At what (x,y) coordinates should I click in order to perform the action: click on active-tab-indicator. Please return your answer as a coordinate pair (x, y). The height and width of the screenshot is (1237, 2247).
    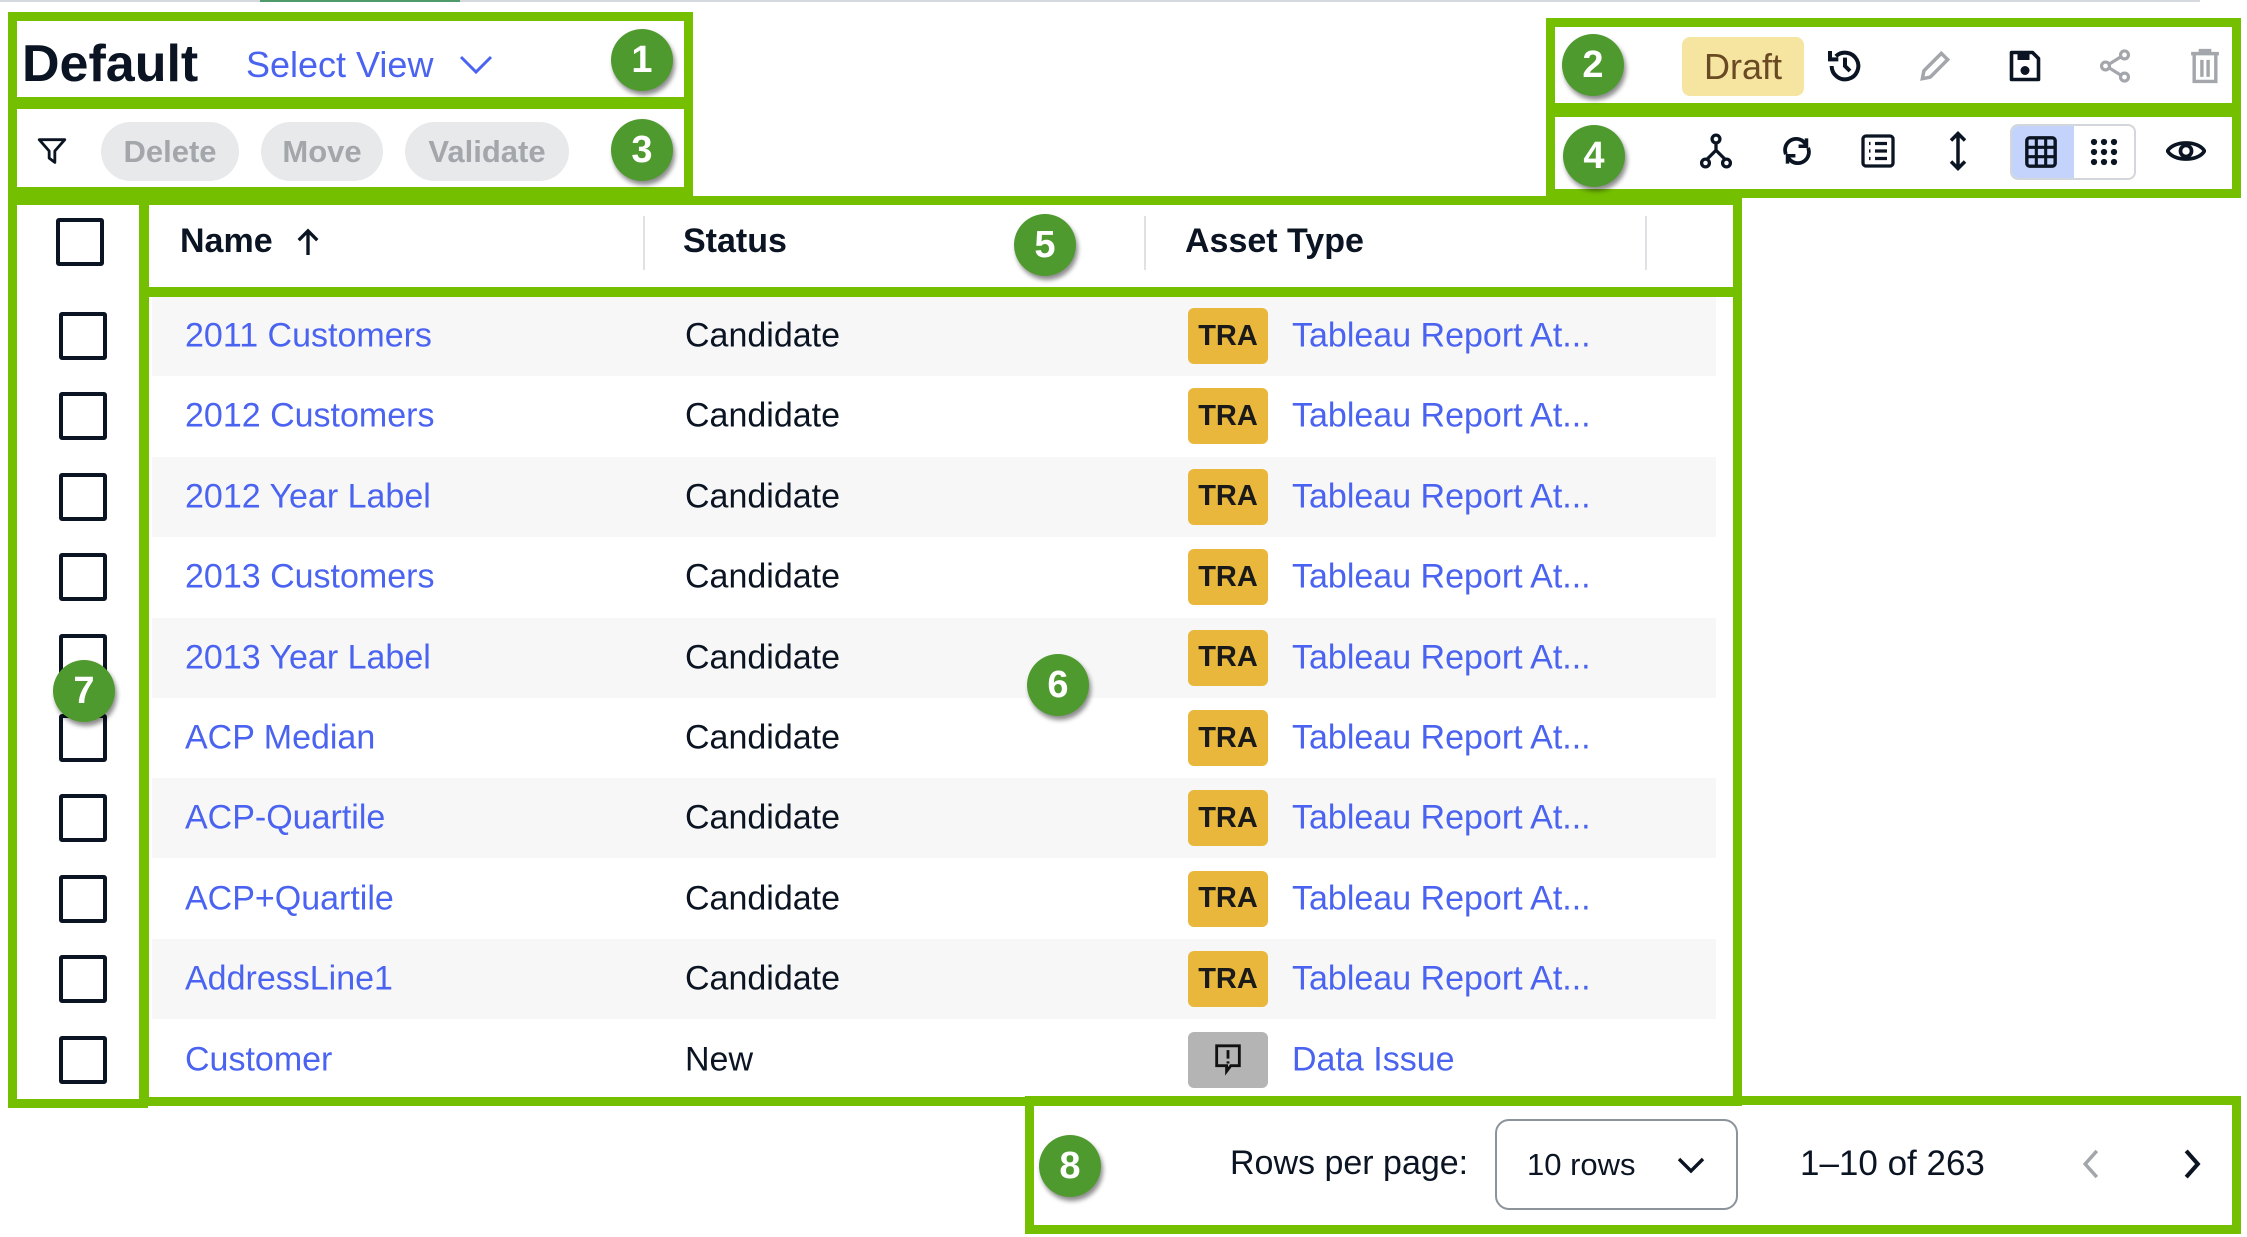
    Looking at the image, I should click on (360, 1).